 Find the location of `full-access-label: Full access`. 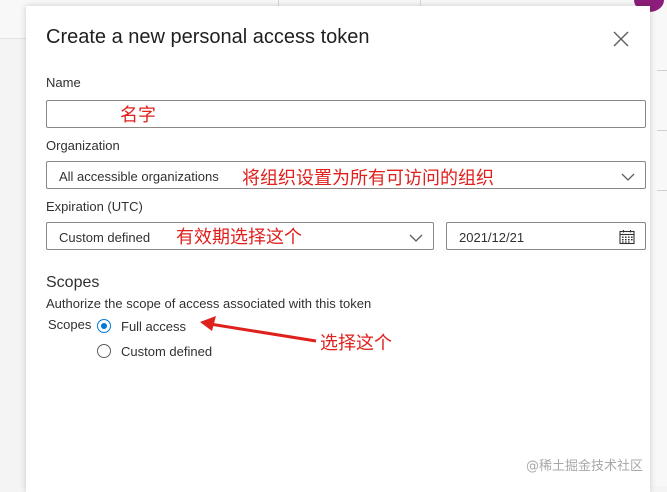

full-access-label: Full access is located at coordinates (153, 326).